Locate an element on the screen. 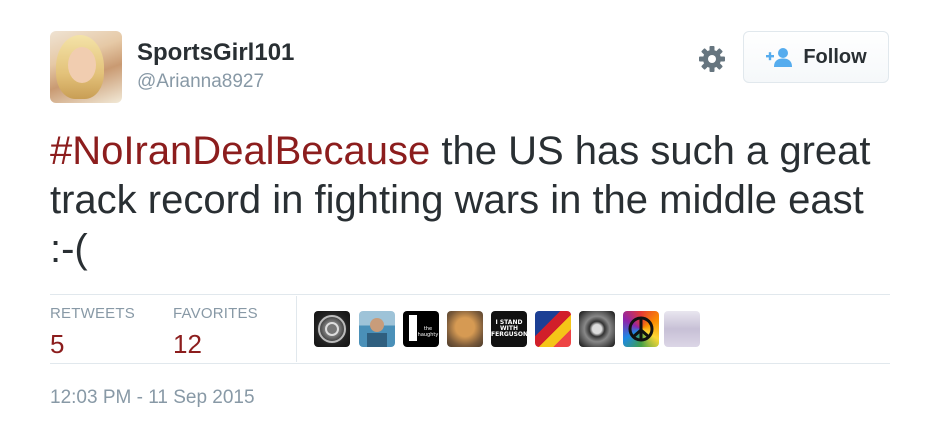 The image size is (937, 426). peace-icon is located at coordinates (641, 329).